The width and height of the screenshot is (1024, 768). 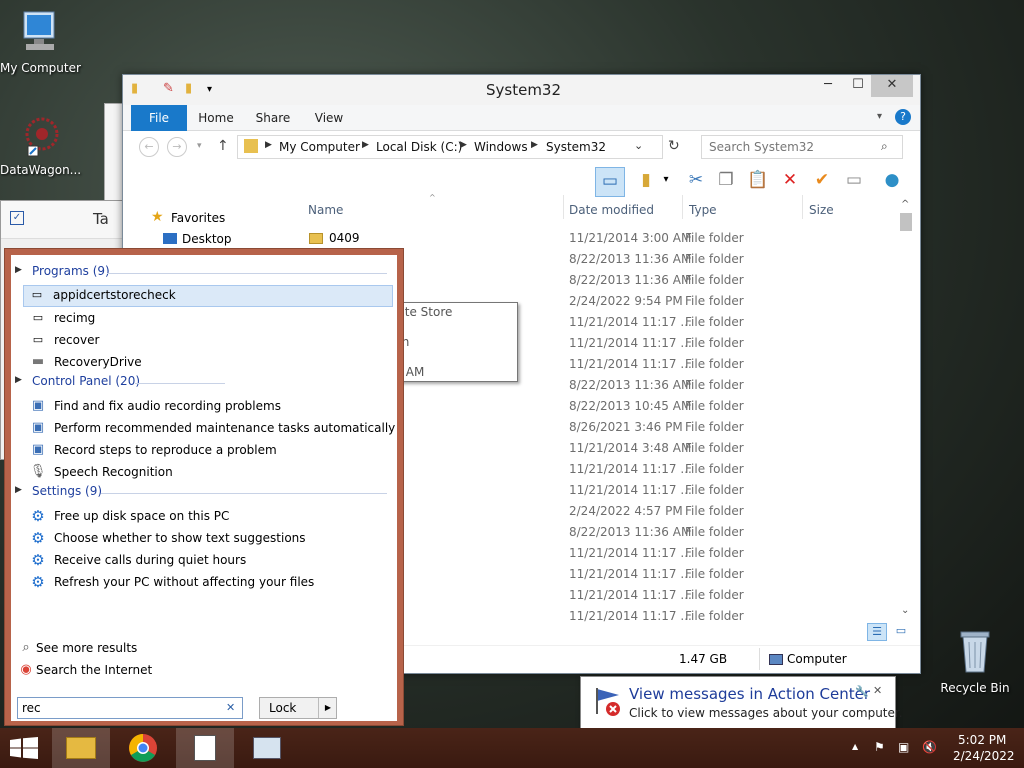 What do you see at coordinates (892, 86) in the screenshot?
I see `close-button: ✕` at bounding box center [892, 86].